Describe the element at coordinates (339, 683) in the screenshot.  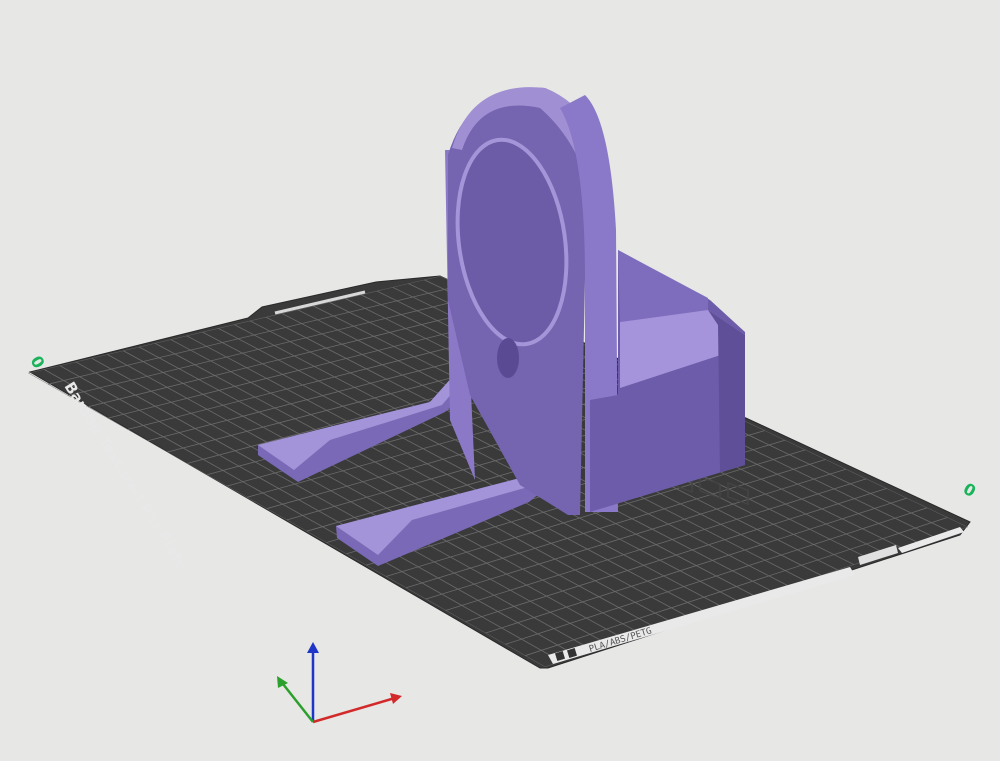
I see `axes-gizmo` at that location.